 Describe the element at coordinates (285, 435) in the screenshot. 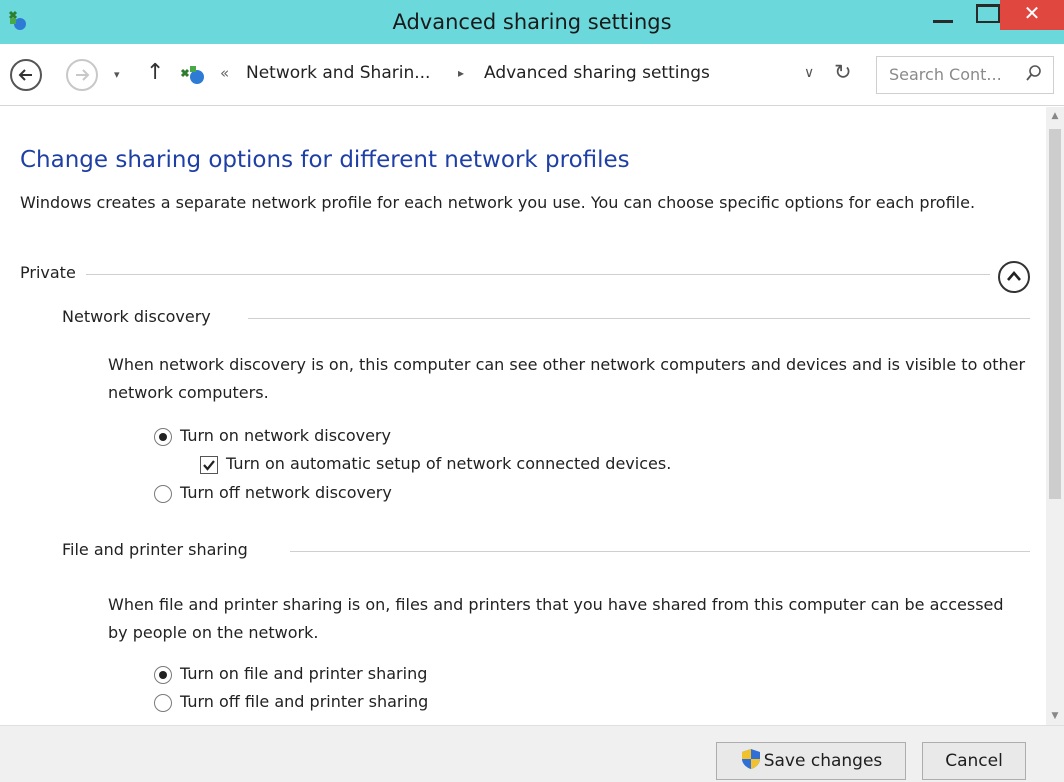

I see `option-label: Turn on network discovery` at that location.